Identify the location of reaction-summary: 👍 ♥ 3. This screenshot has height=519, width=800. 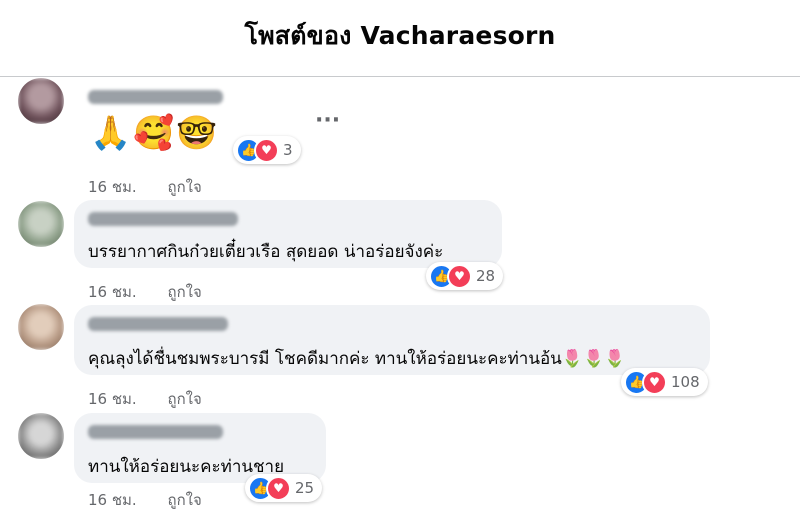
(267, 150).